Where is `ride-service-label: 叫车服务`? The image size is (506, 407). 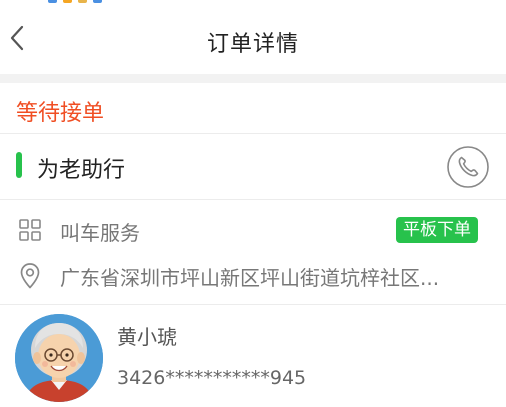
ride-service-label: 叫车服务 is located at coordinates (100, 233).